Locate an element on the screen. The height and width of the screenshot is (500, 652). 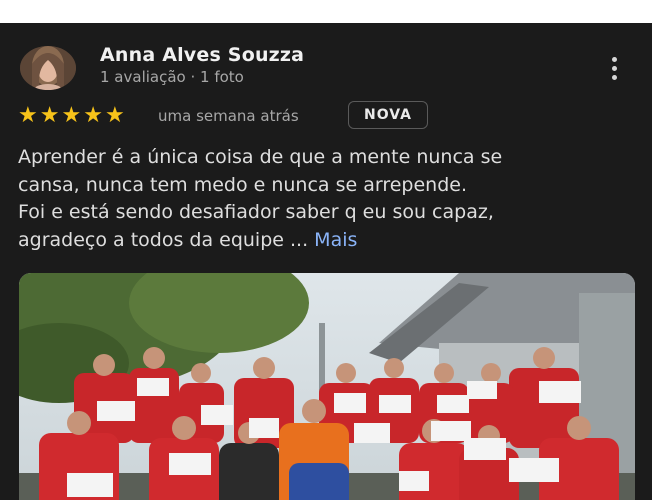
more-link: Mais is located at coordinates (335, 240).